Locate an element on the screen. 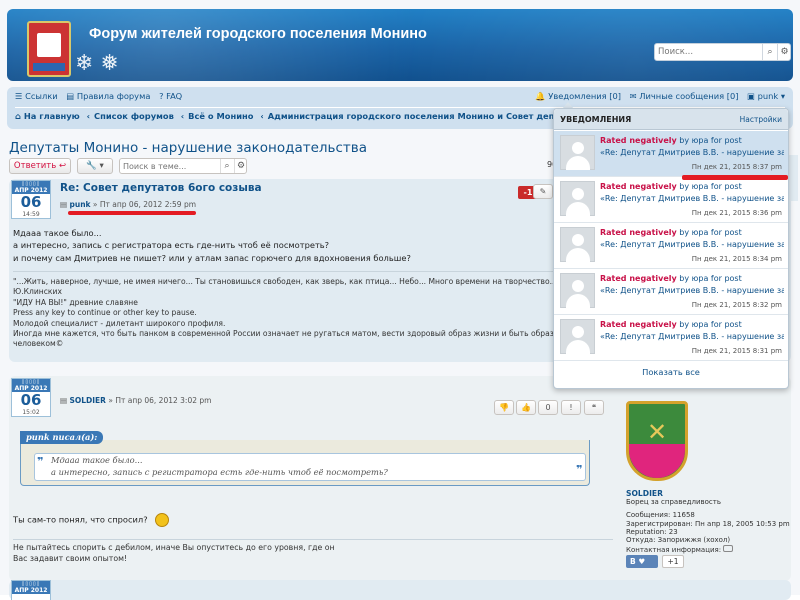 The width and height of the screenshot is (800, 600). post-date-calendar: ▯▯▯▯▯ АПР 2012 is located at coordinates (31, 590).